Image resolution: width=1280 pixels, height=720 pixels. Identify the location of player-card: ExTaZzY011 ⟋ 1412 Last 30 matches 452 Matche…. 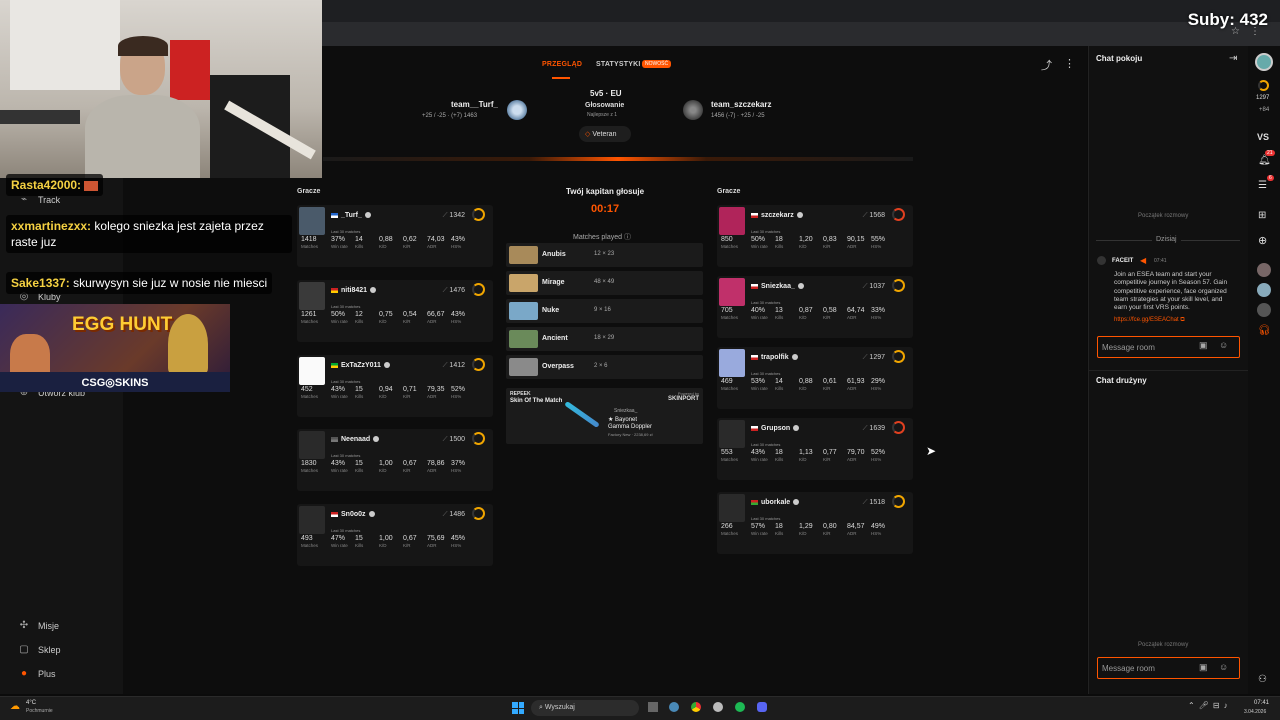
(395, 386).